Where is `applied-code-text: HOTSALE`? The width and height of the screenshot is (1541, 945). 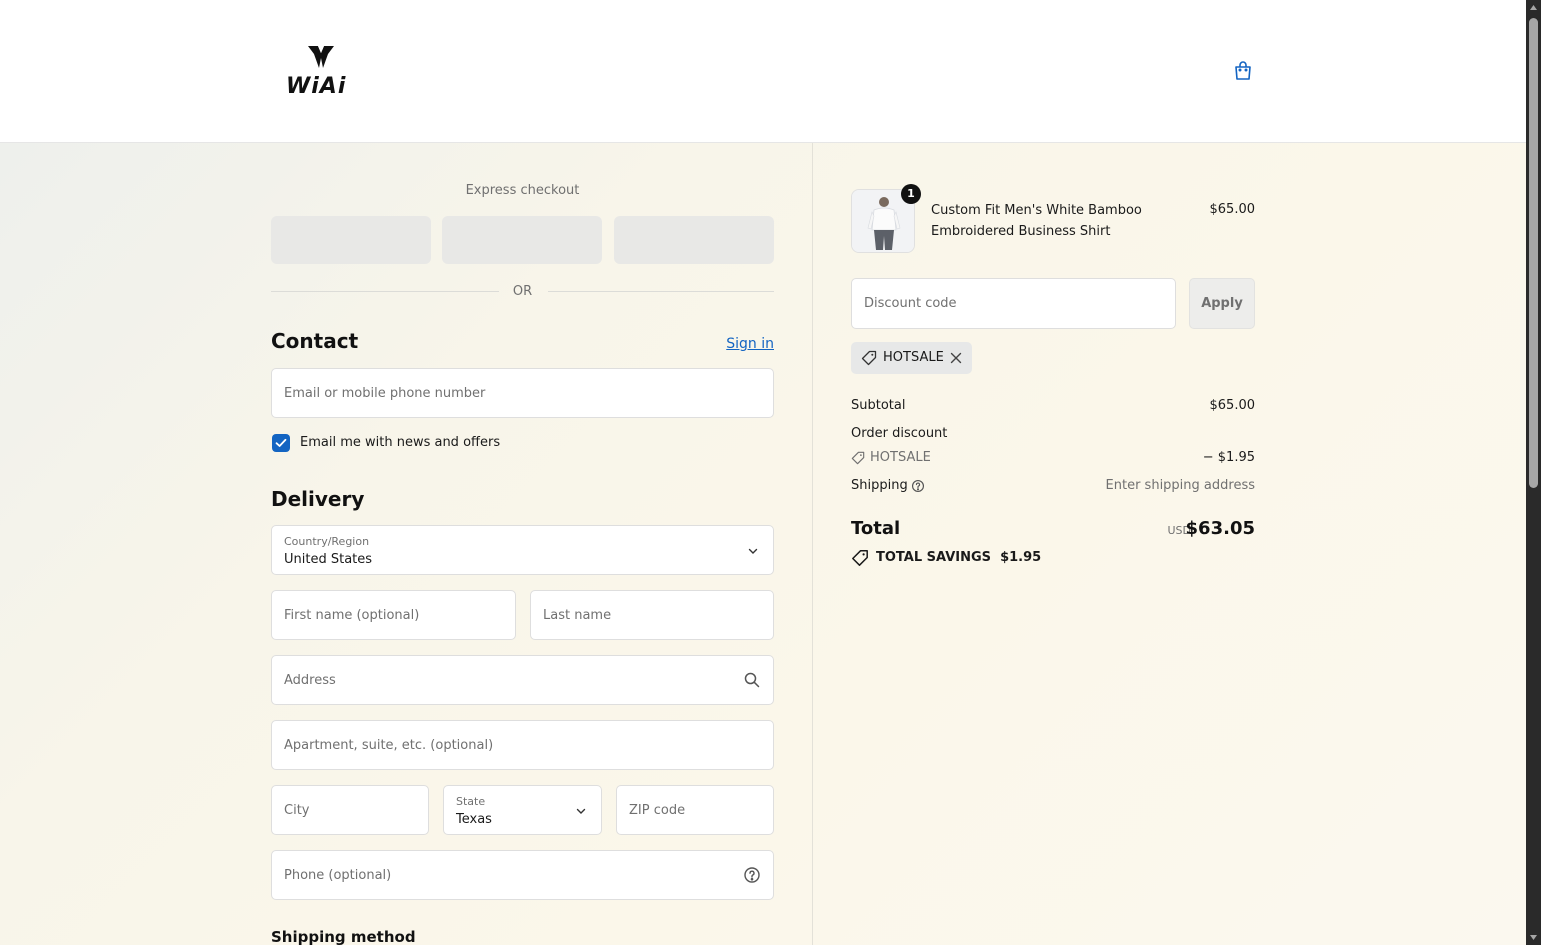
applied-code-text: HOTSALE is located at coordinates (913, 357).